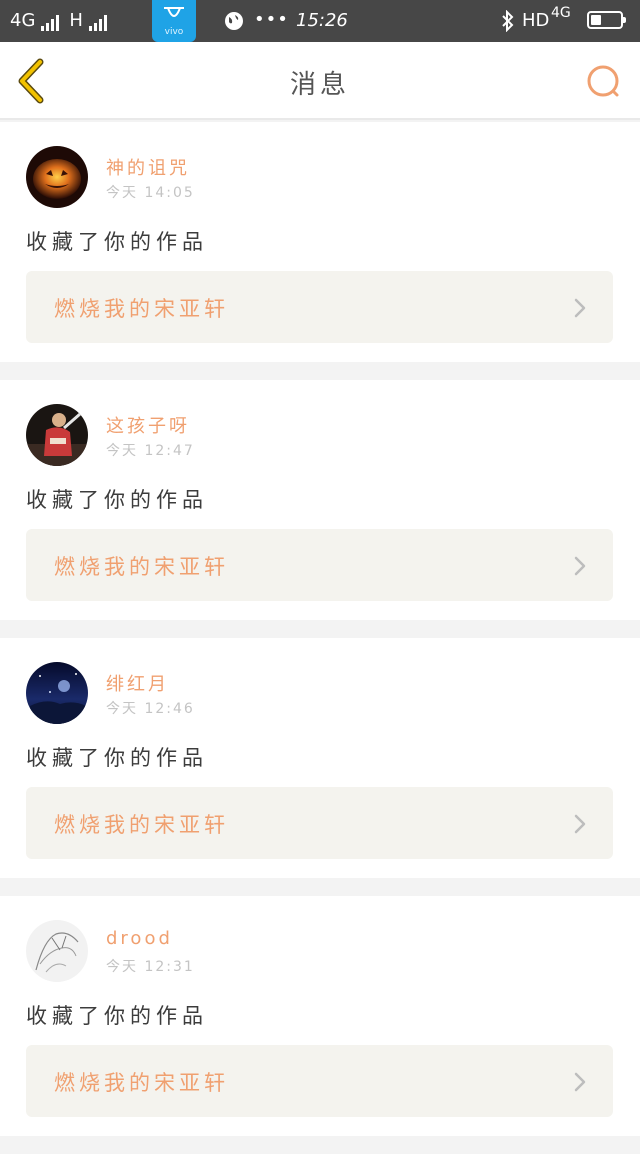  I want to click on timestamp: 今天 12:31, so click(150, 967).